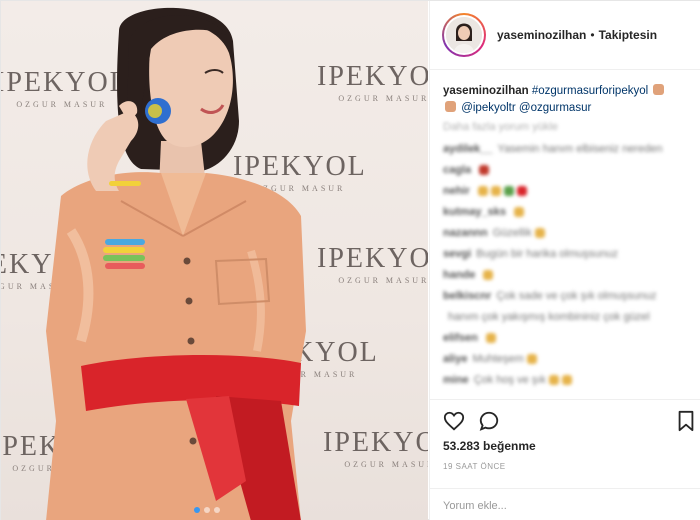 The width and height of the screenshot is (700, 520). Describe the element at coordinates (486, 91) in the screenshot. I see `caption-username: yaseminozilhan` at that location.